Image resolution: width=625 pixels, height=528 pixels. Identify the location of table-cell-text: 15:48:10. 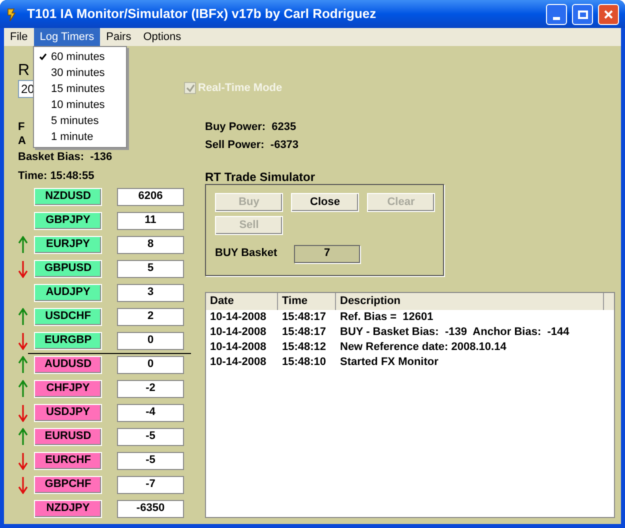
(304, 362).